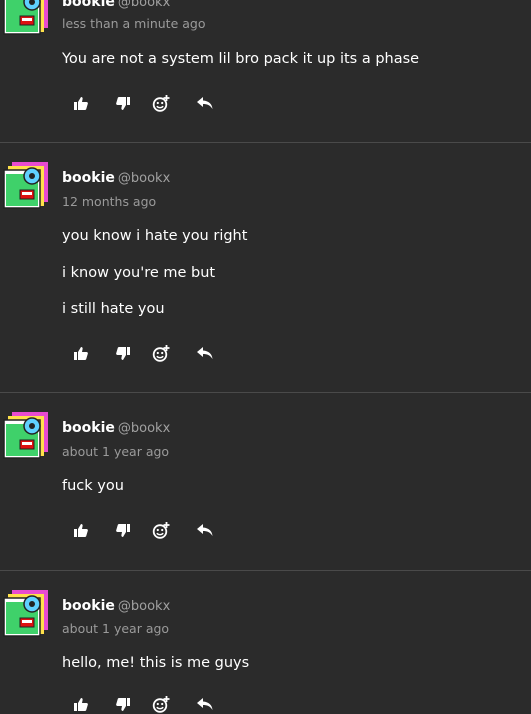 The width and height of the screenshot is (531, 714). I want to click on post-timestamp: less than a minute ago, so click(134, 23).